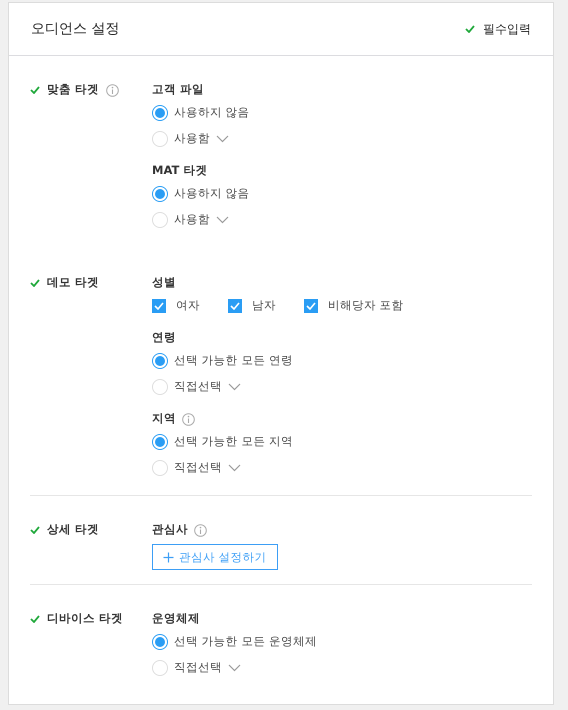  I want to click on option-label: 선택 가능한 모든 운영체제, so click(245, 642).